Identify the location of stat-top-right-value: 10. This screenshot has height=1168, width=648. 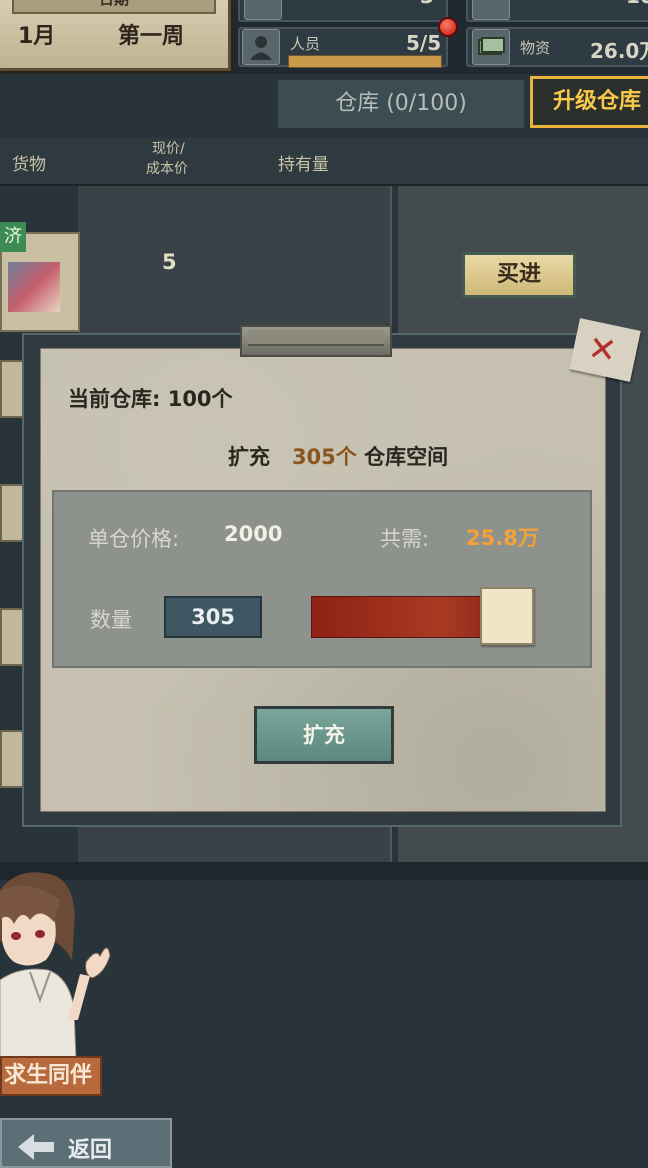
(637, 4).